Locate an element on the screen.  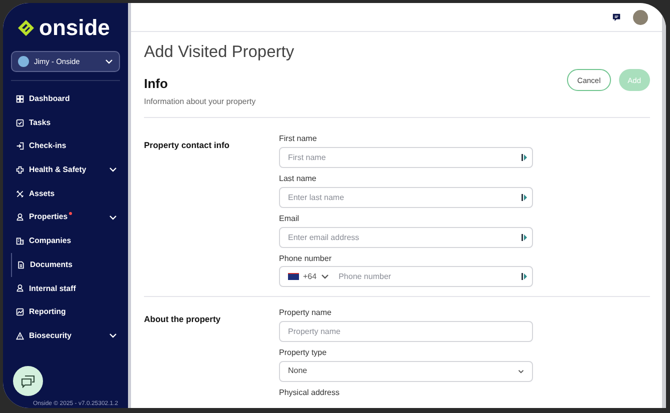
phone-field: +64 Phone number is located at coordinates (406, 277).